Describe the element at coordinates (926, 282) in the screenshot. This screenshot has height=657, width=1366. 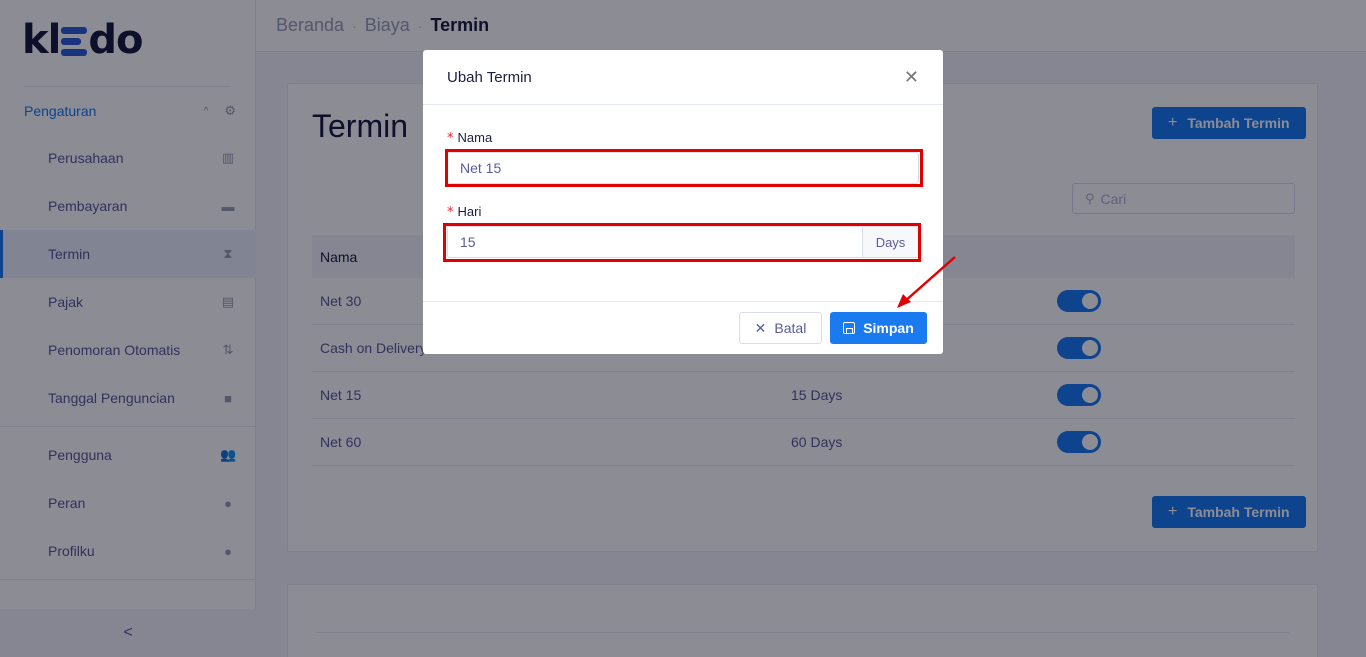
I see `annotation-arrow-icon` at that location.